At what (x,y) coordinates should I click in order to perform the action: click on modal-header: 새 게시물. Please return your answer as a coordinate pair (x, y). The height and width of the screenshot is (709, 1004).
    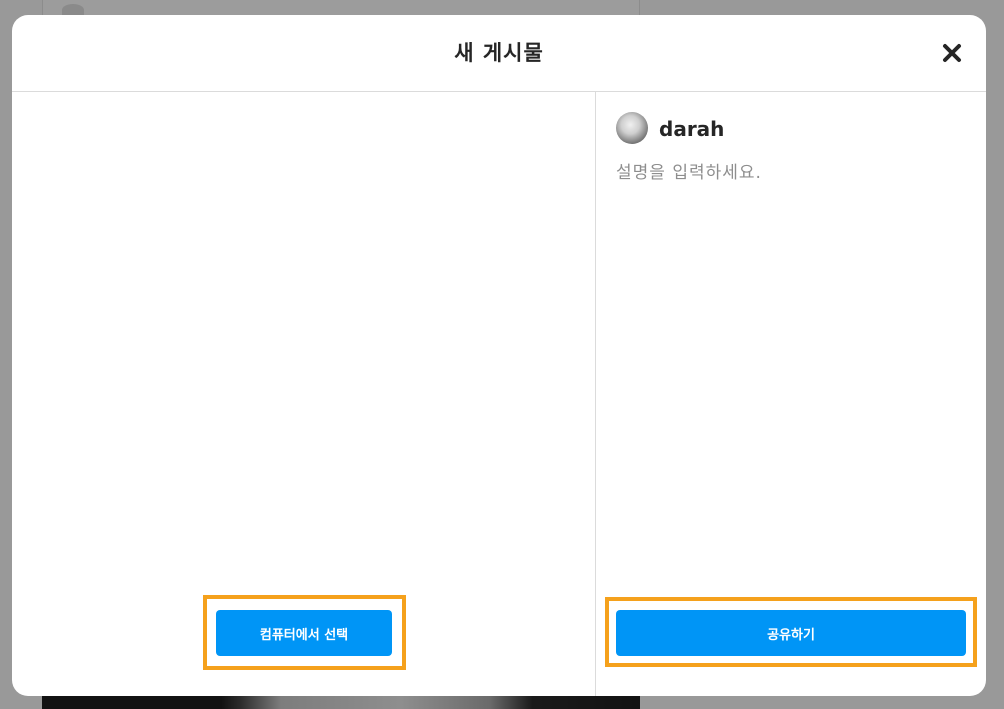
    Looking at the image, I should click on (499, 53).